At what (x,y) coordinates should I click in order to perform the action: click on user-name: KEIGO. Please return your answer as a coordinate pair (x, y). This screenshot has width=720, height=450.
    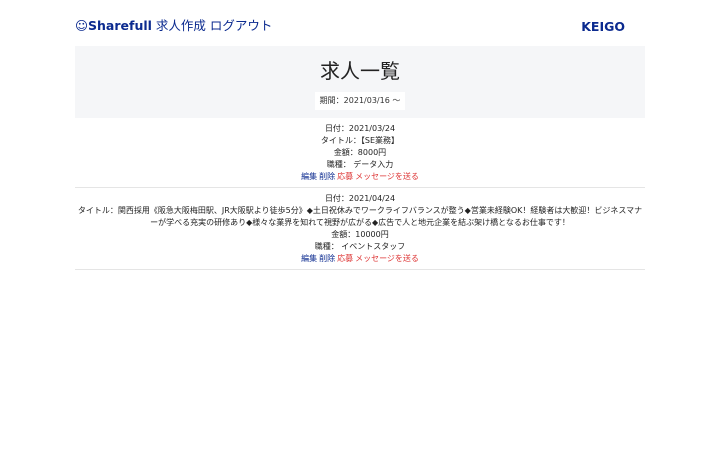
    Looking at the image, I should click on (603, 27).